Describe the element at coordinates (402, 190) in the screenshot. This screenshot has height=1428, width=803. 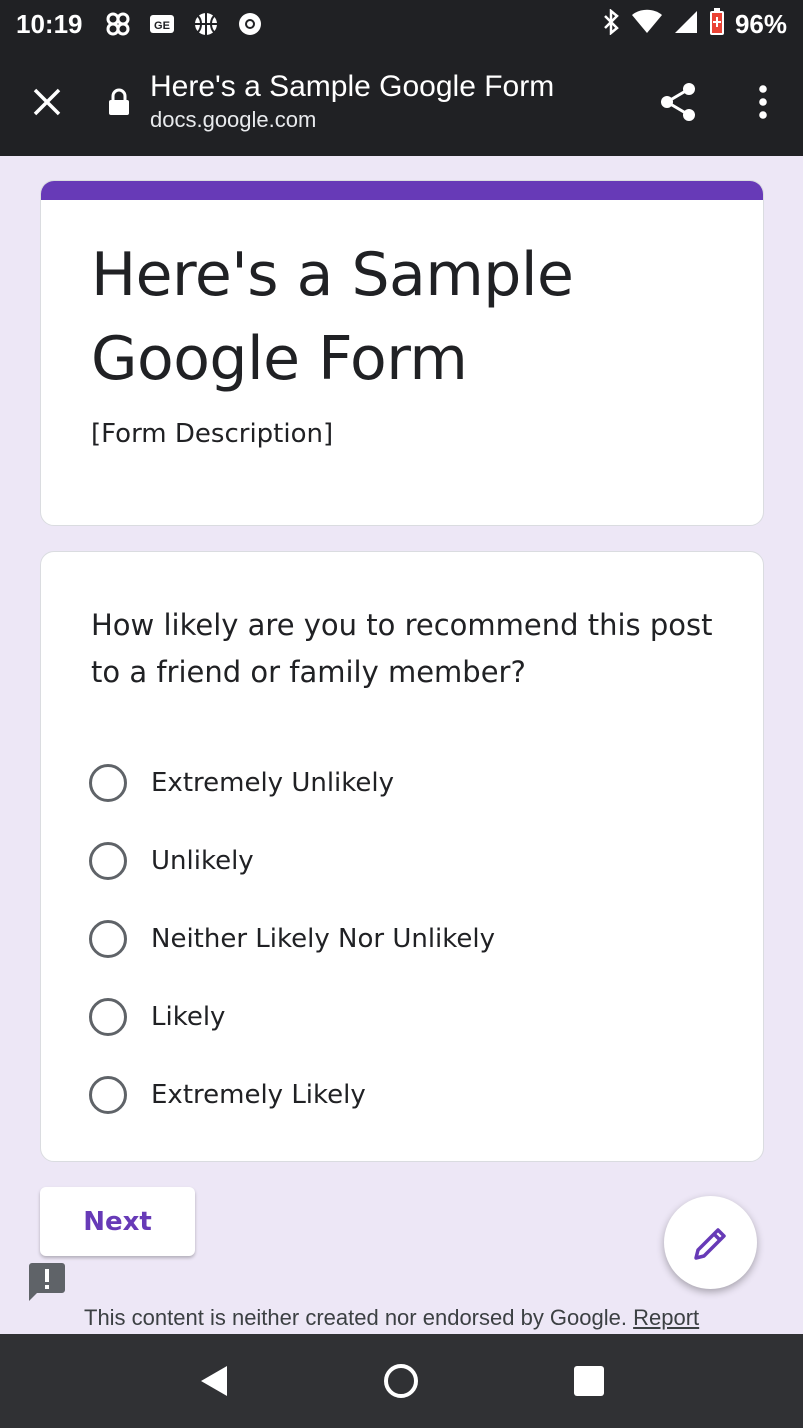
I see `header-accent-bar` at that location.